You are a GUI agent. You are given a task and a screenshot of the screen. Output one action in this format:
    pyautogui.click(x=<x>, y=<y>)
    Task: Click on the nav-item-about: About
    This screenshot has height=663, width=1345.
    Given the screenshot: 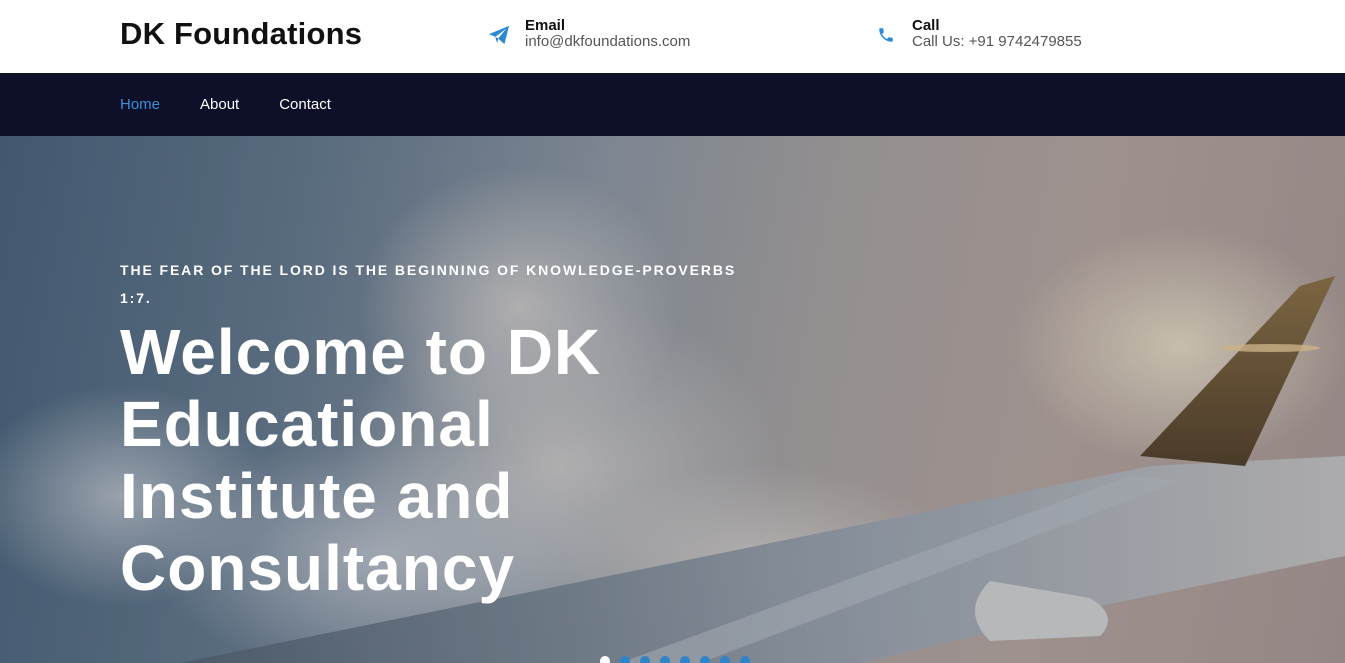 What is the action you would take?
    pyautogui.click(x=219, y=104)
    